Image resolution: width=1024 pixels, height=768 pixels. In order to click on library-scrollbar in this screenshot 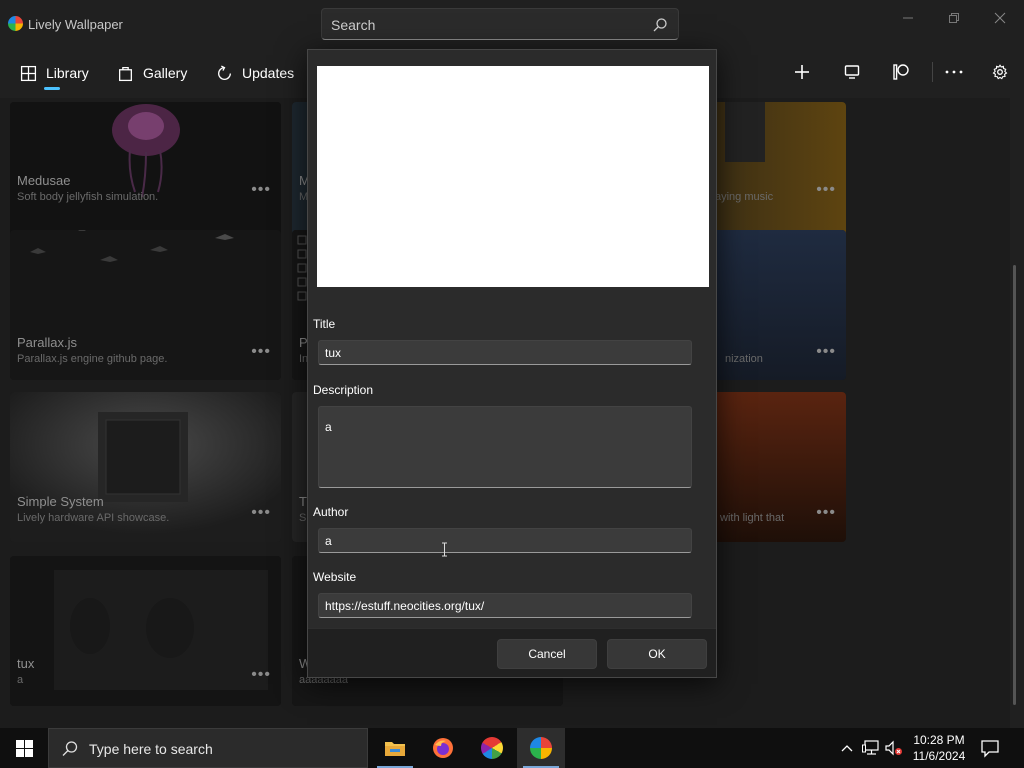, I will do `click(1014, 485)`.